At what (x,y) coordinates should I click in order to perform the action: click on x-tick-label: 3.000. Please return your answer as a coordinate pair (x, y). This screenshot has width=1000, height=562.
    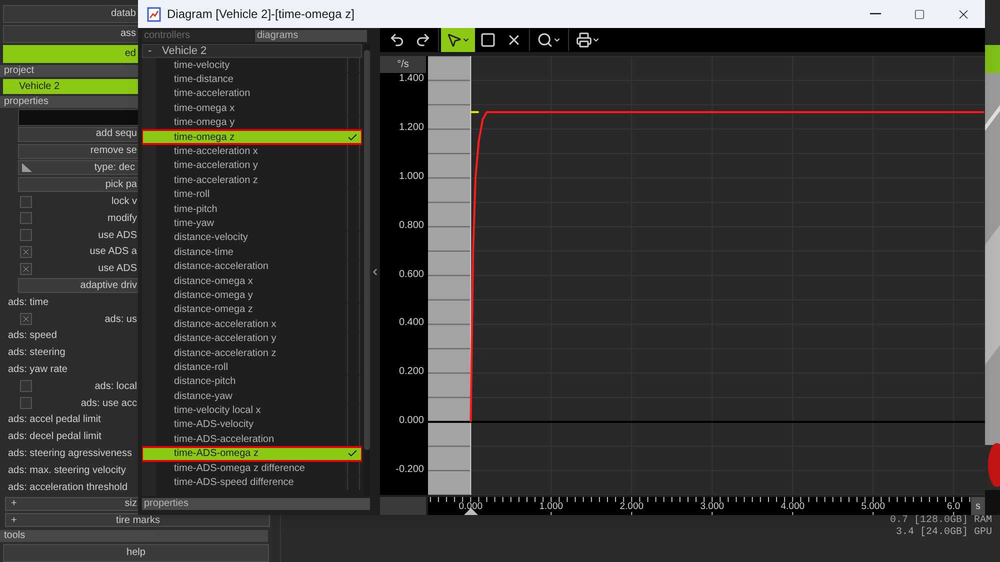
    Looking at the image, I should click on (712, 507).